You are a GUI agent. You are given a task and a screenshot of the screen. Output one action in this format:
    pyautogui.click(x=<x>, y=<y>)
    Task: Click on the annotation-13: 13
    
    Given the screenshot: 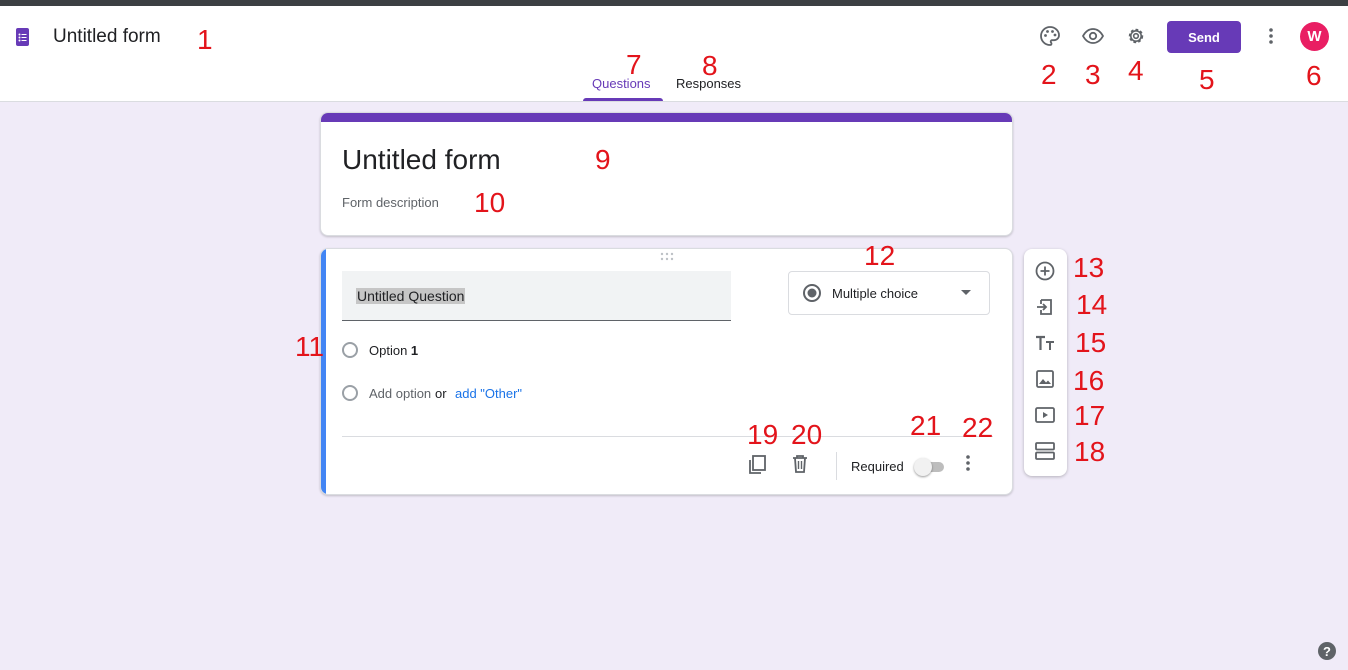 What is the action you would take?
    pyautogui.click(x=1089, y=267)
    